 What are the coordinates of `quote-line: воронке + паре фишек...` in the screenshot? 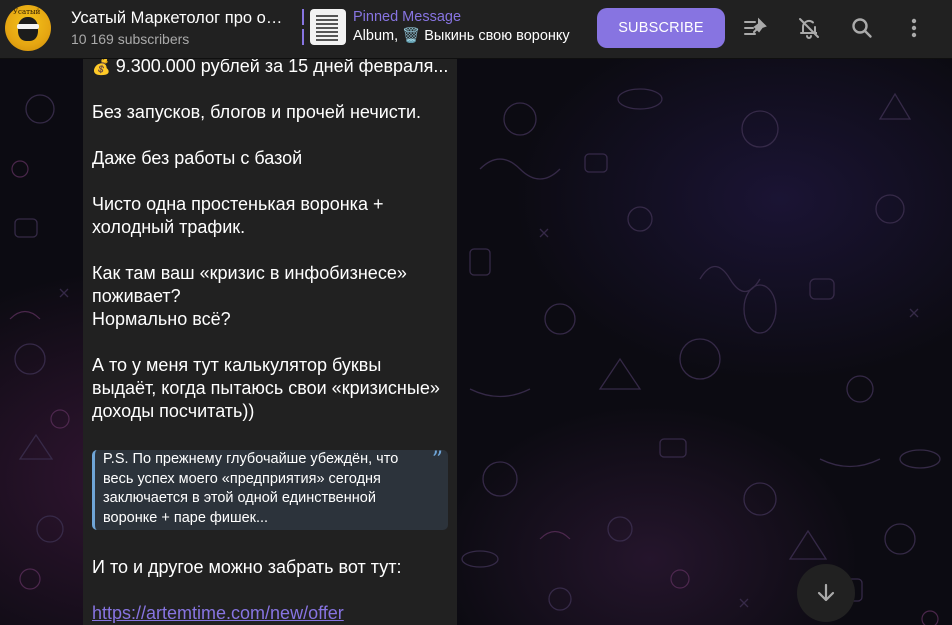 It's located at (186, 517).